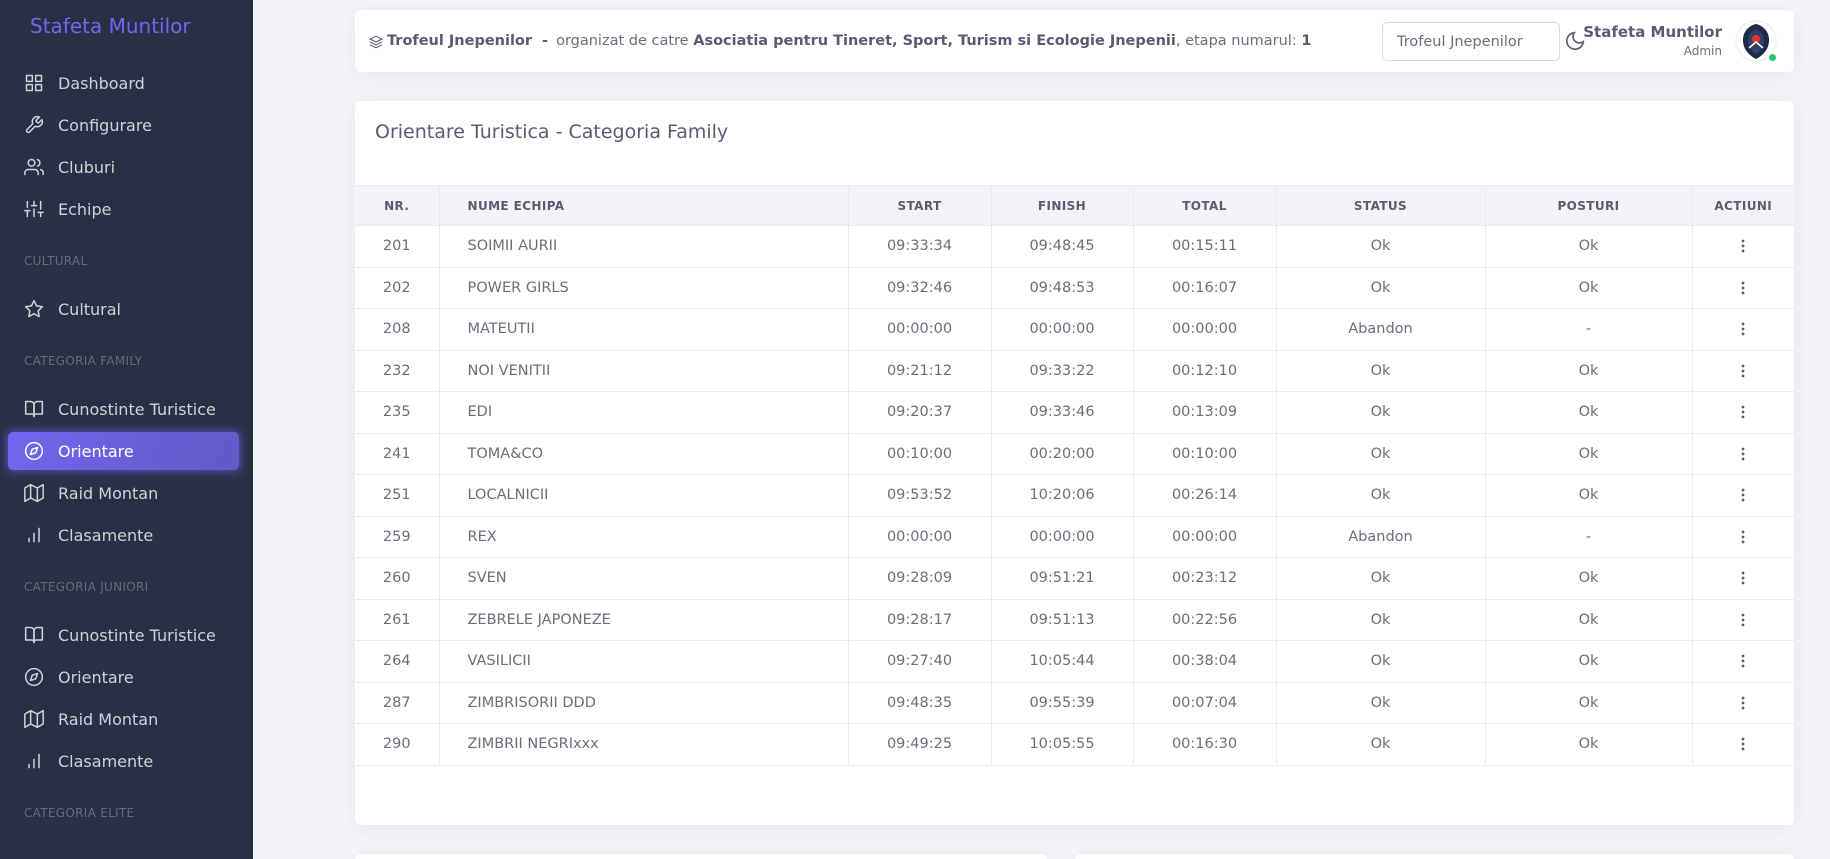 The image size is (1830, 859). I want to click on cell-team-name: LOCALNICII, so click(644, 495).